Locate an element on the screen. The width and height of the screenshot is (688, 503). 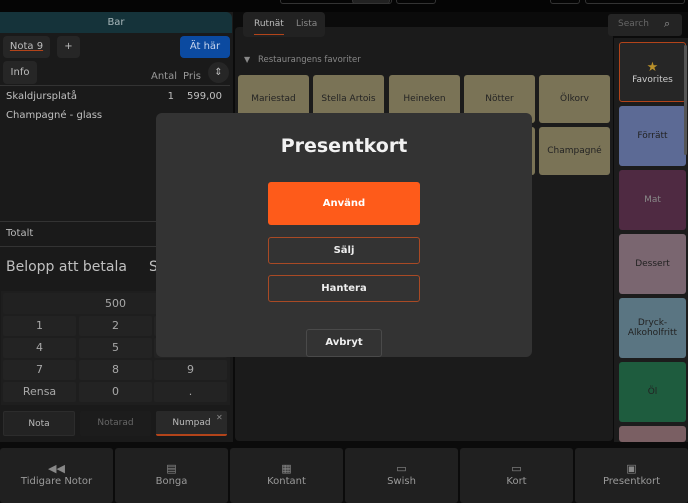
category-label: Dessert is located at coordinates (652, 264).